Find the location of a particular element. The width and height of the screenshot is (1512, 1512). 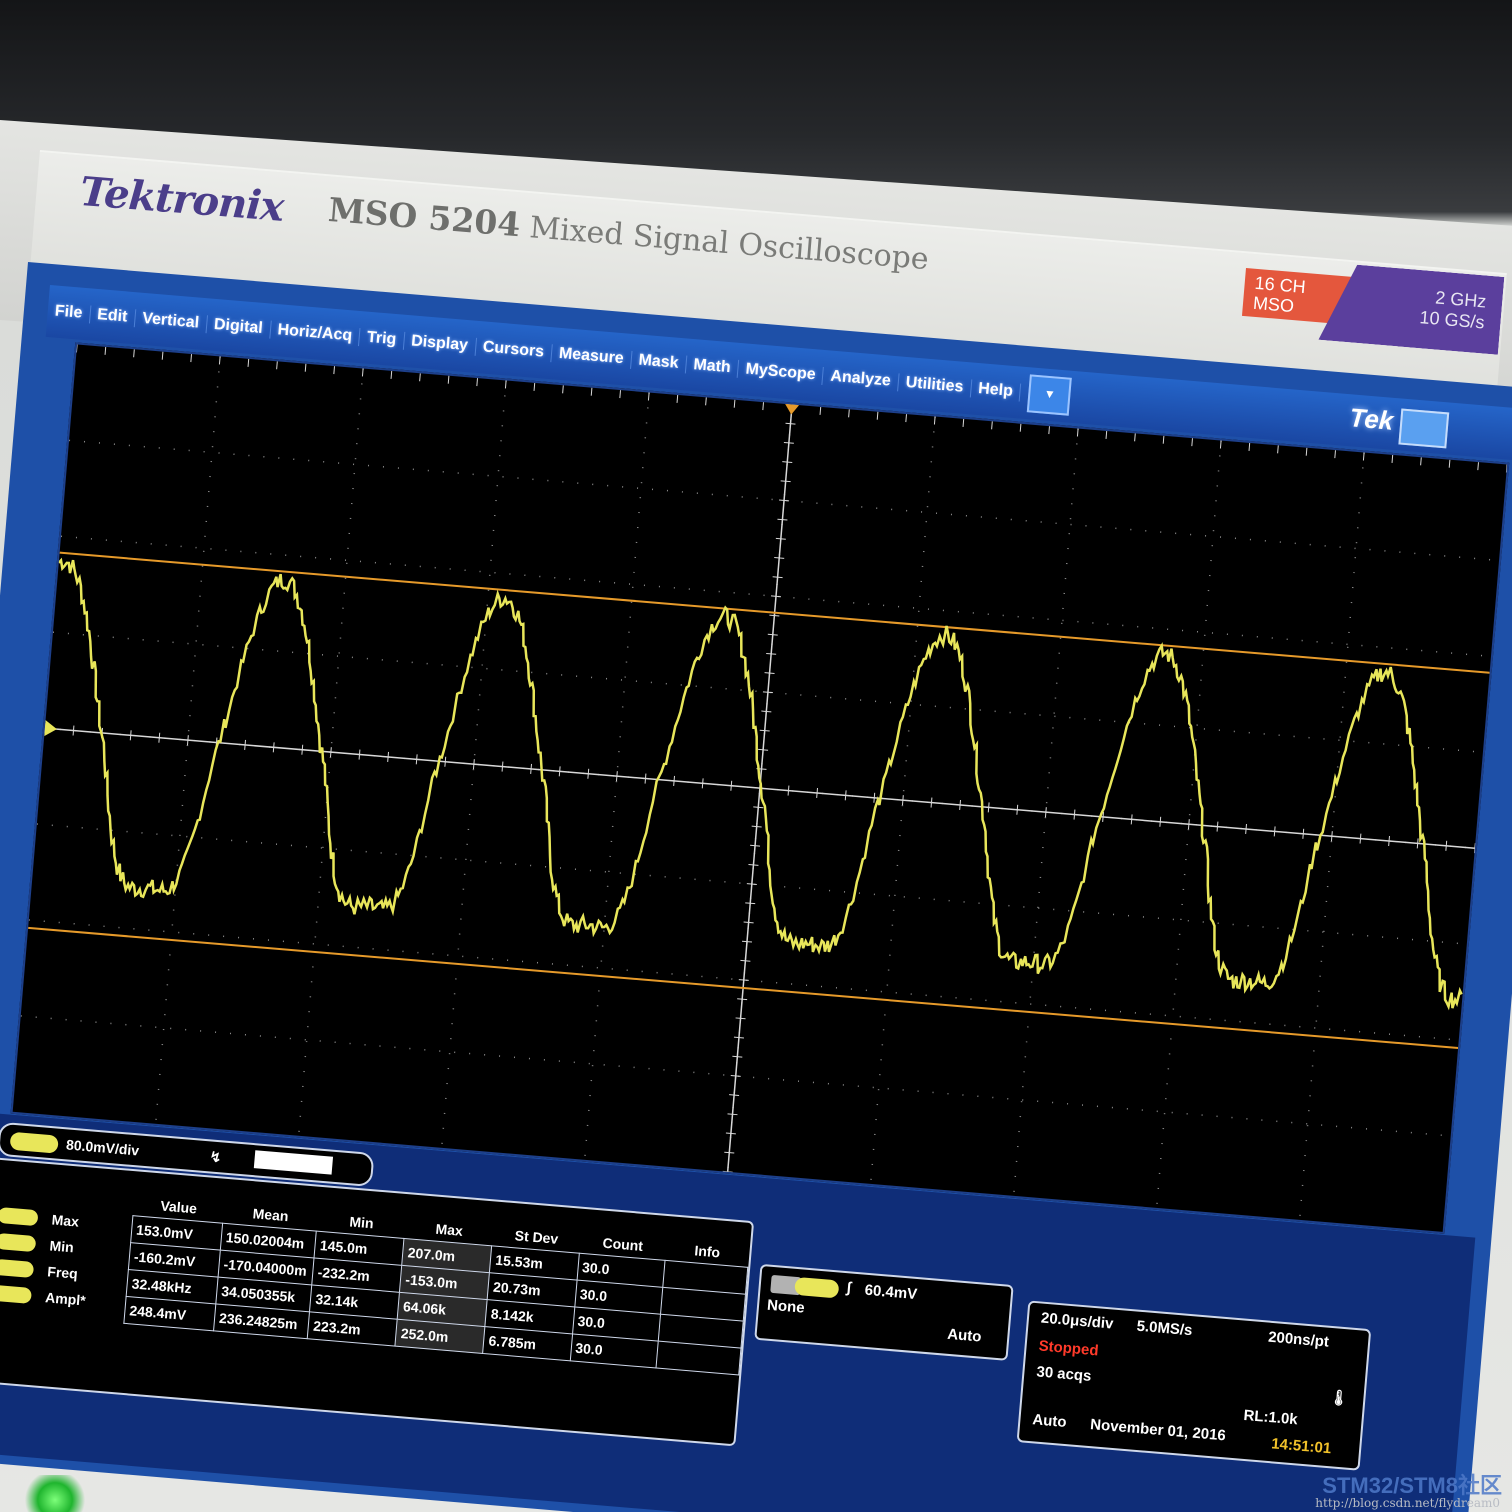

menu-math: Math is located at coordinates (712, 366).